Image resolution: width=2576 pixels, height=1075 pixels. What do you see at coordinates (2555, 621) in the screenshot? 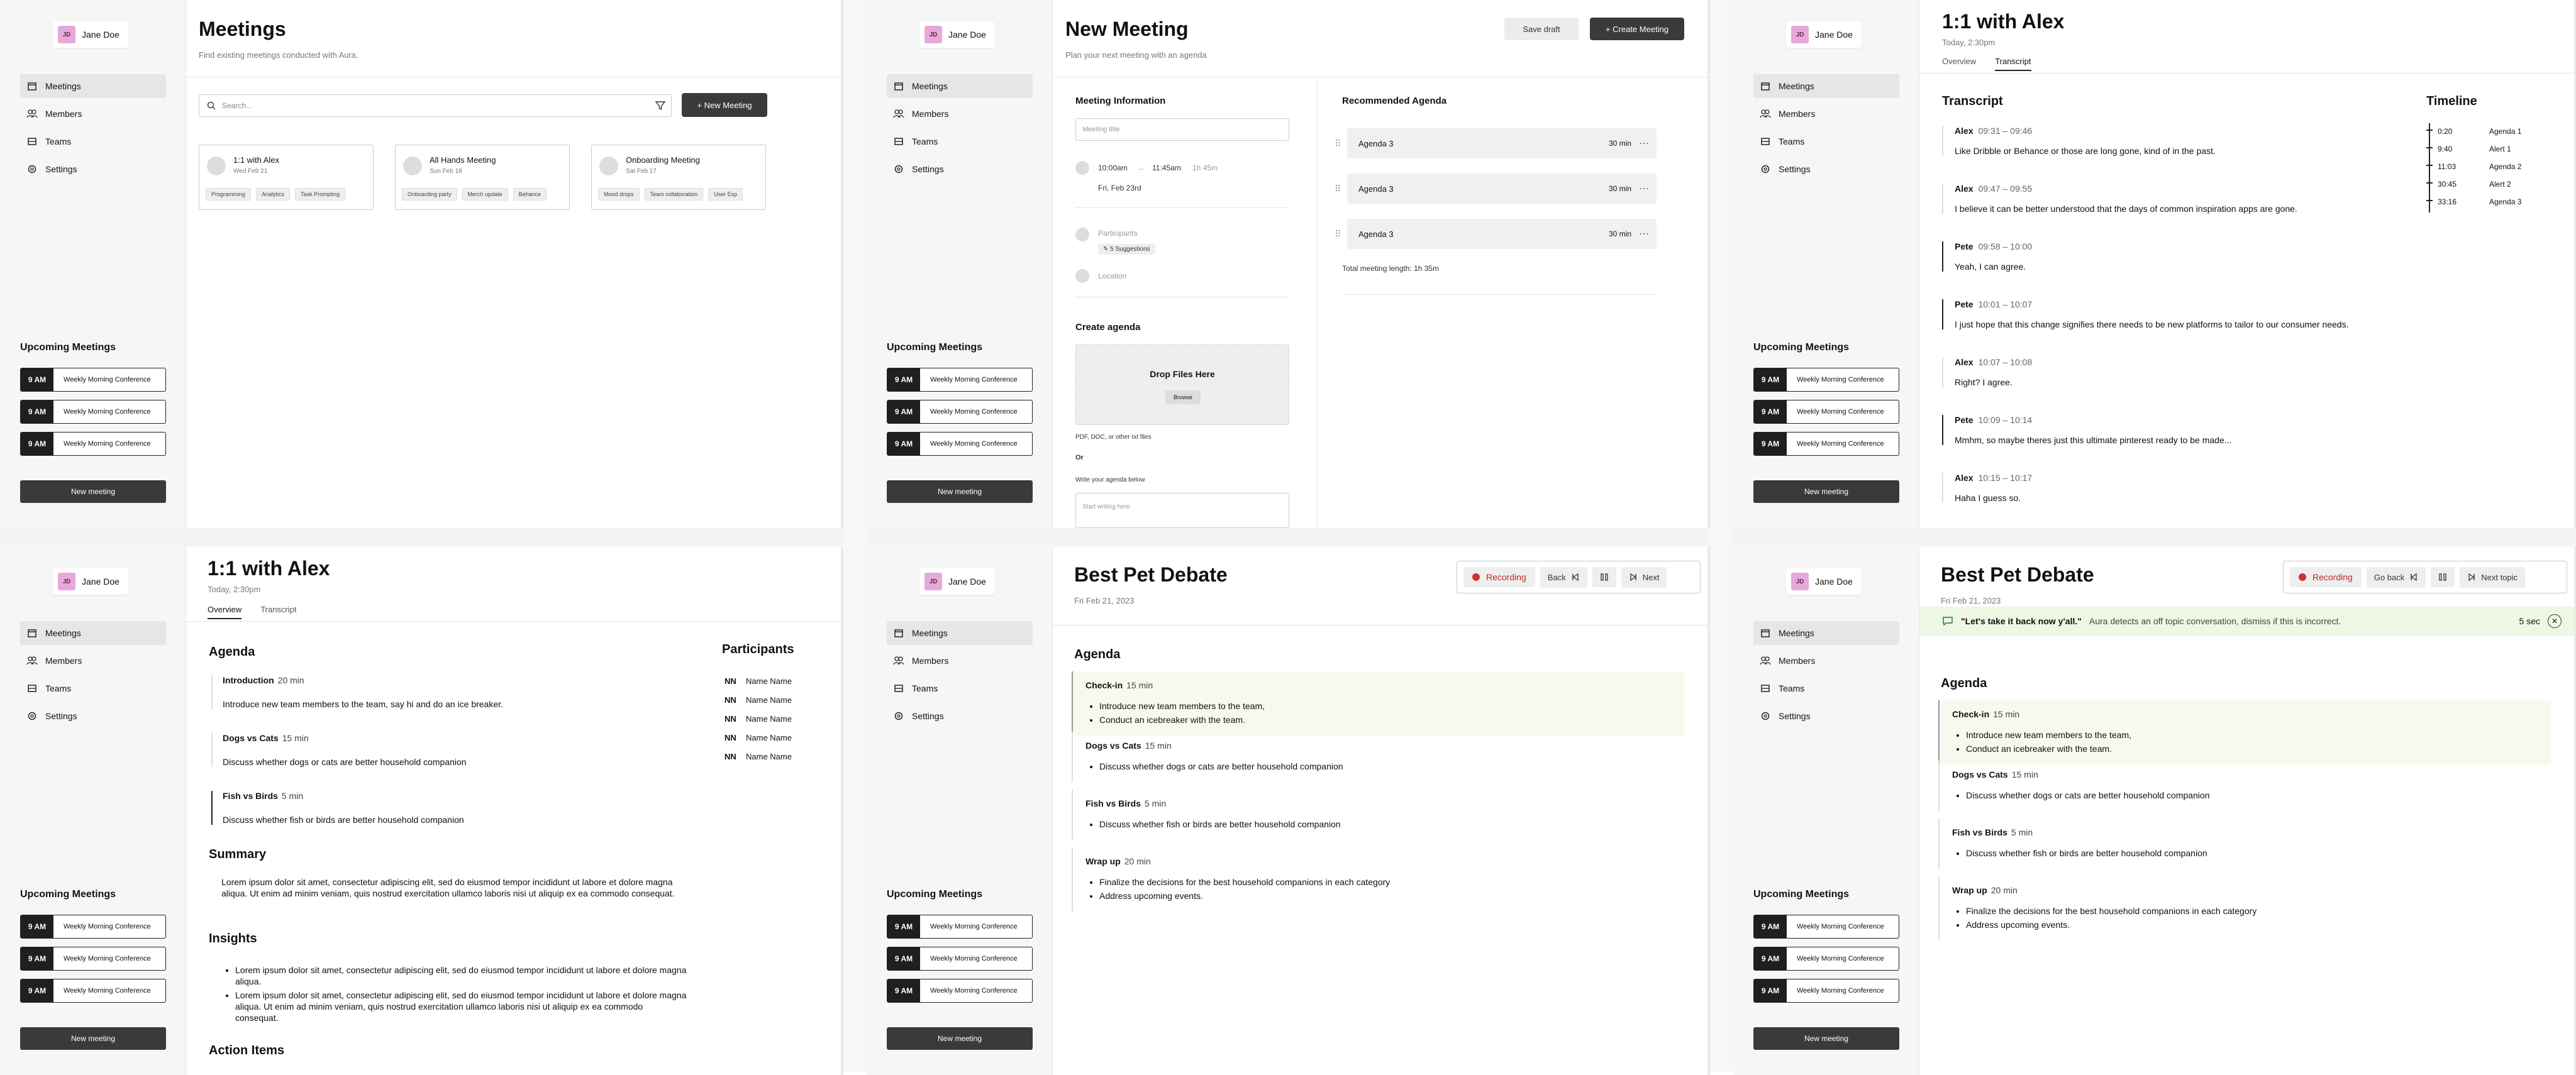
I see `close-icon: ✕` at bounding box center [2555, 621].